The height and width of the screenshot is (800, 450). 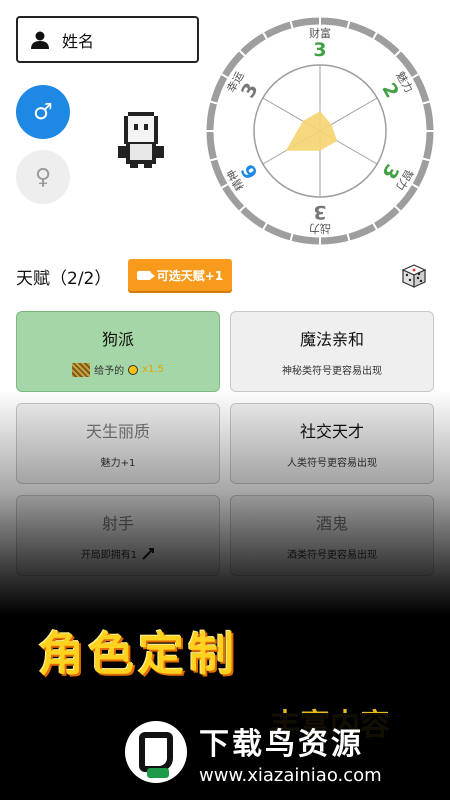 What do you see at coordinates (64, 279) in the screenshot?
I see `talent-title: 天赋（2/2）` at bounding box center [64, 279].